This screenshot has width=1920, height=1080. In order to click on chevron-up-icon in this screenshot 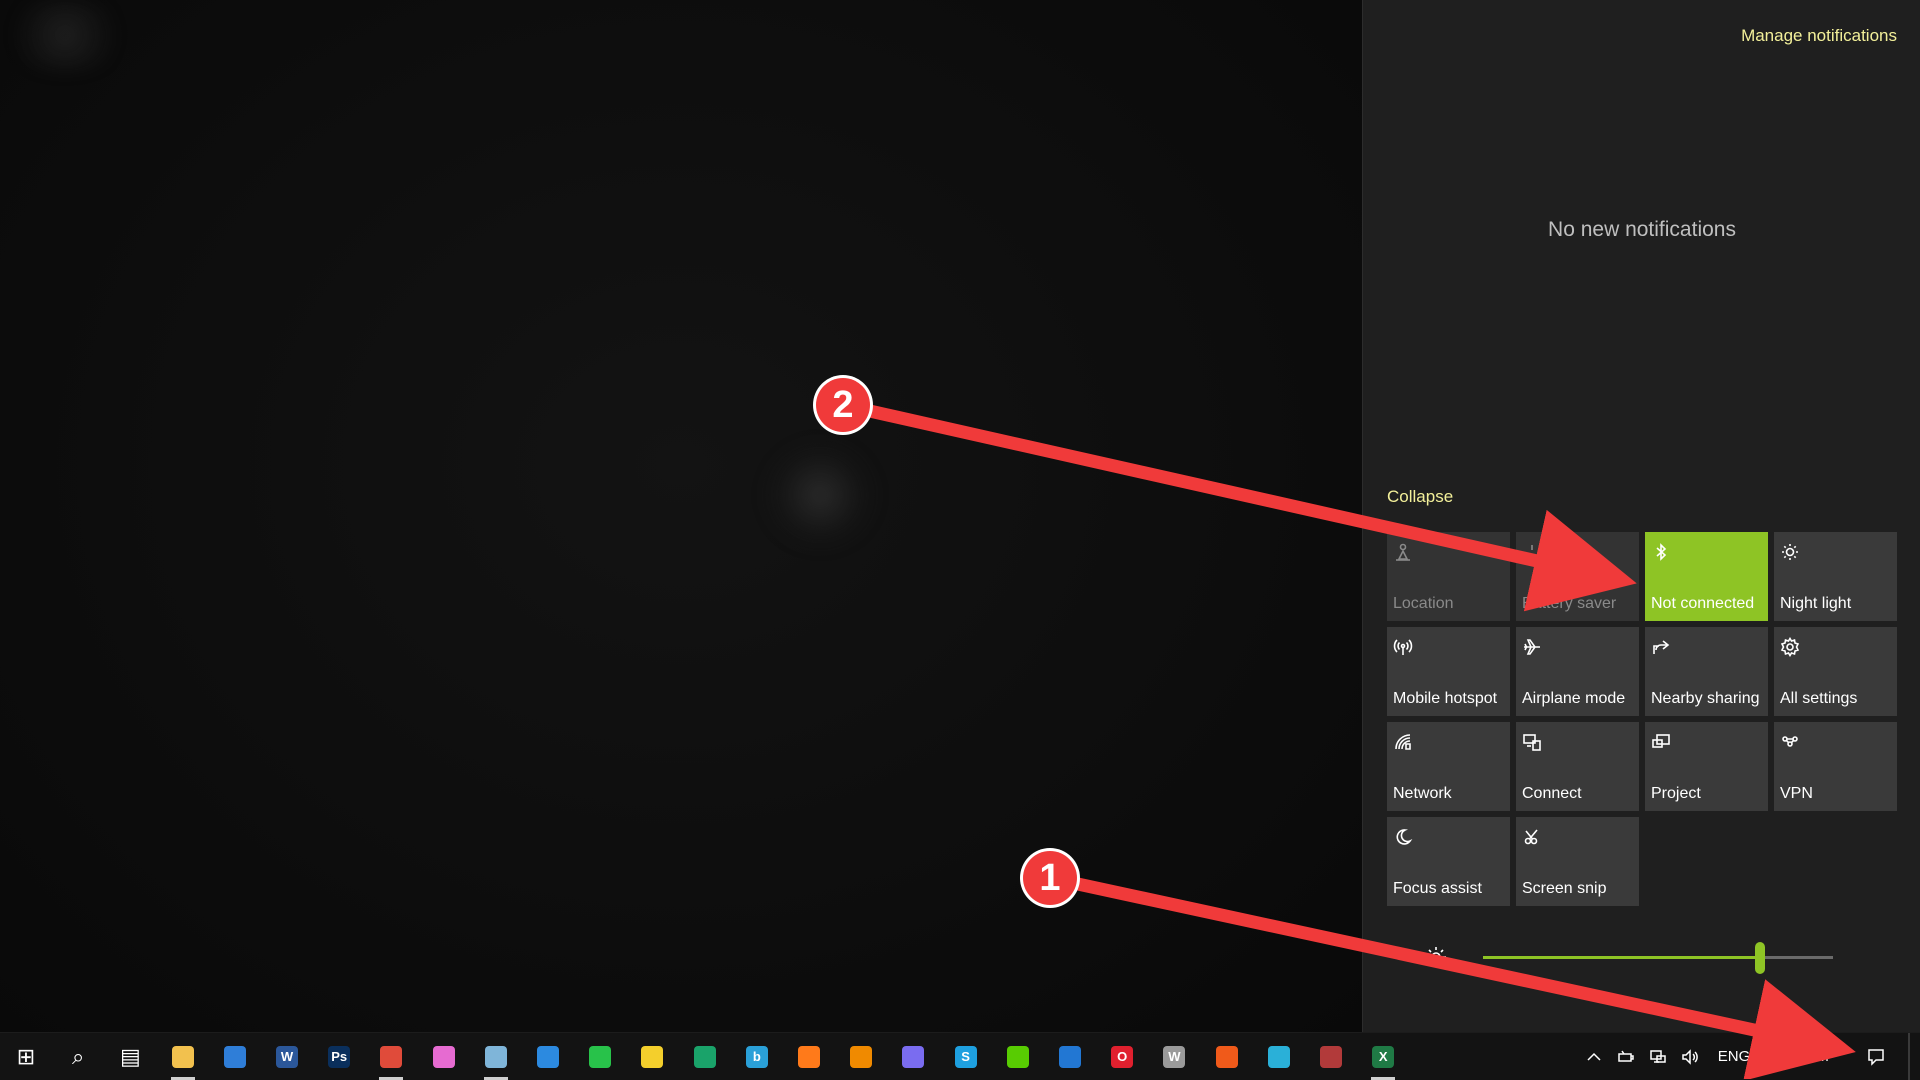, I will do `click(1594, 1056)`.